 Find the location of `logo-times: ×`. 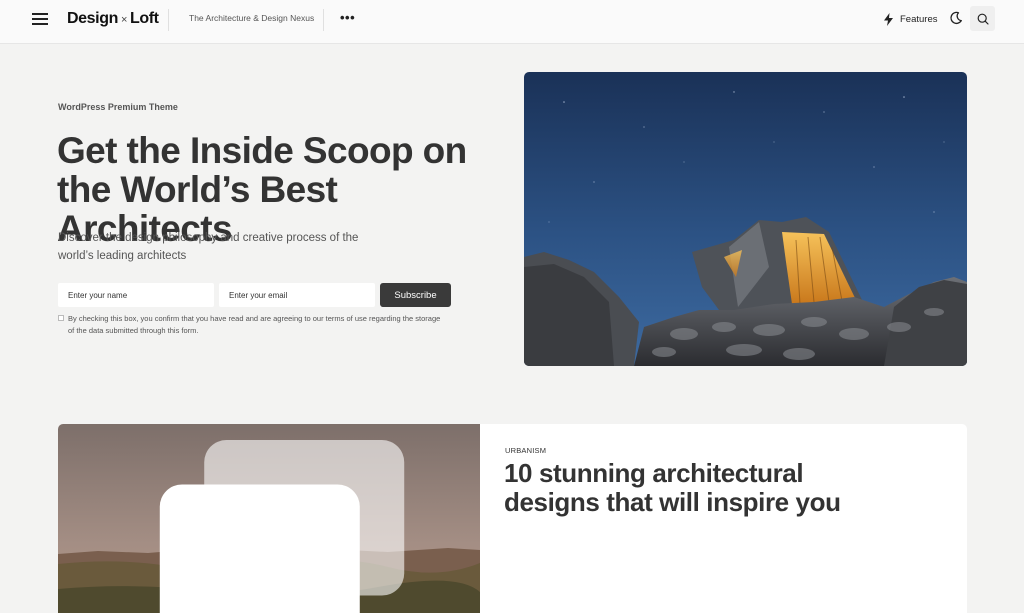

logo-times: × is located at coordinates (123, 20).